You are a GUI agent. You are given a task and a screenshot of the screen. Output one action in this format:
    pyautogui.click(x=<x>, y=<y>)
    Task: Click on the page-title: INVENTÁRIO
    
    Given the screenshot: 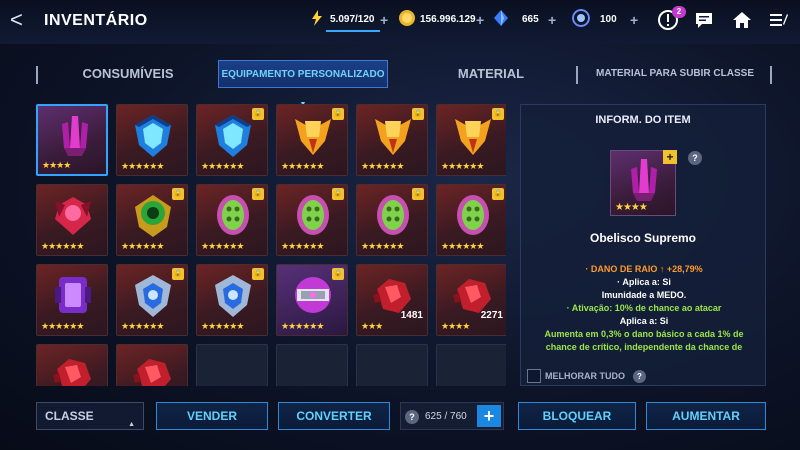 What is the action you would take?
    pyautogui.click(x=96, y=20)
    